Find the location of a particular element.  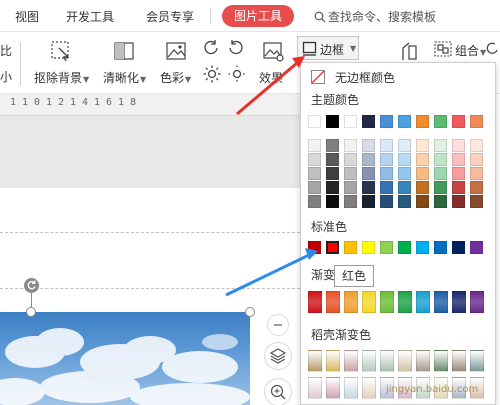

remove-background-icon is located at coordinates (61, 51).